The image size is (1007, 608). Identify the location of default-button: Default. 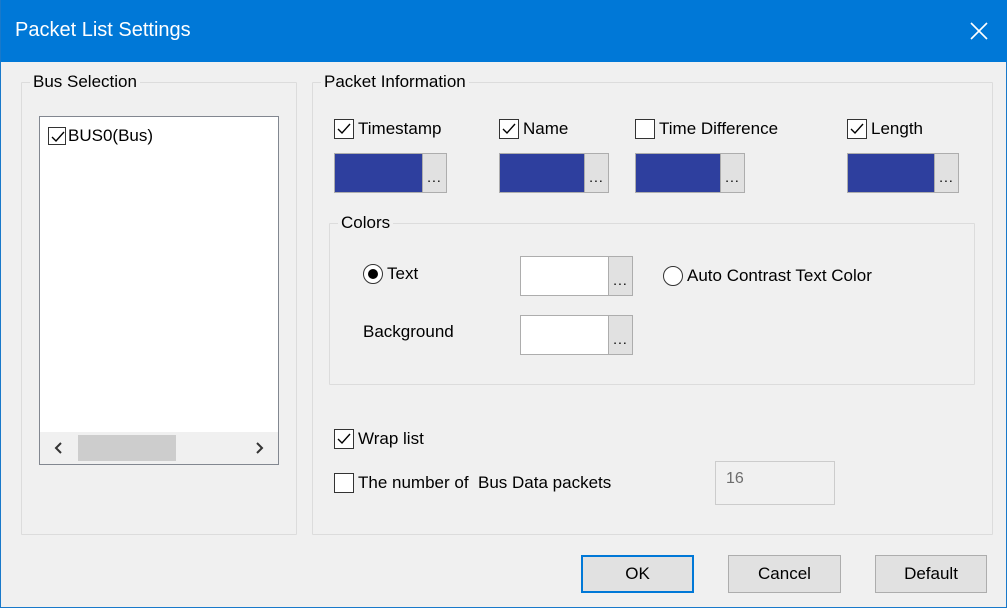
(931, 574).